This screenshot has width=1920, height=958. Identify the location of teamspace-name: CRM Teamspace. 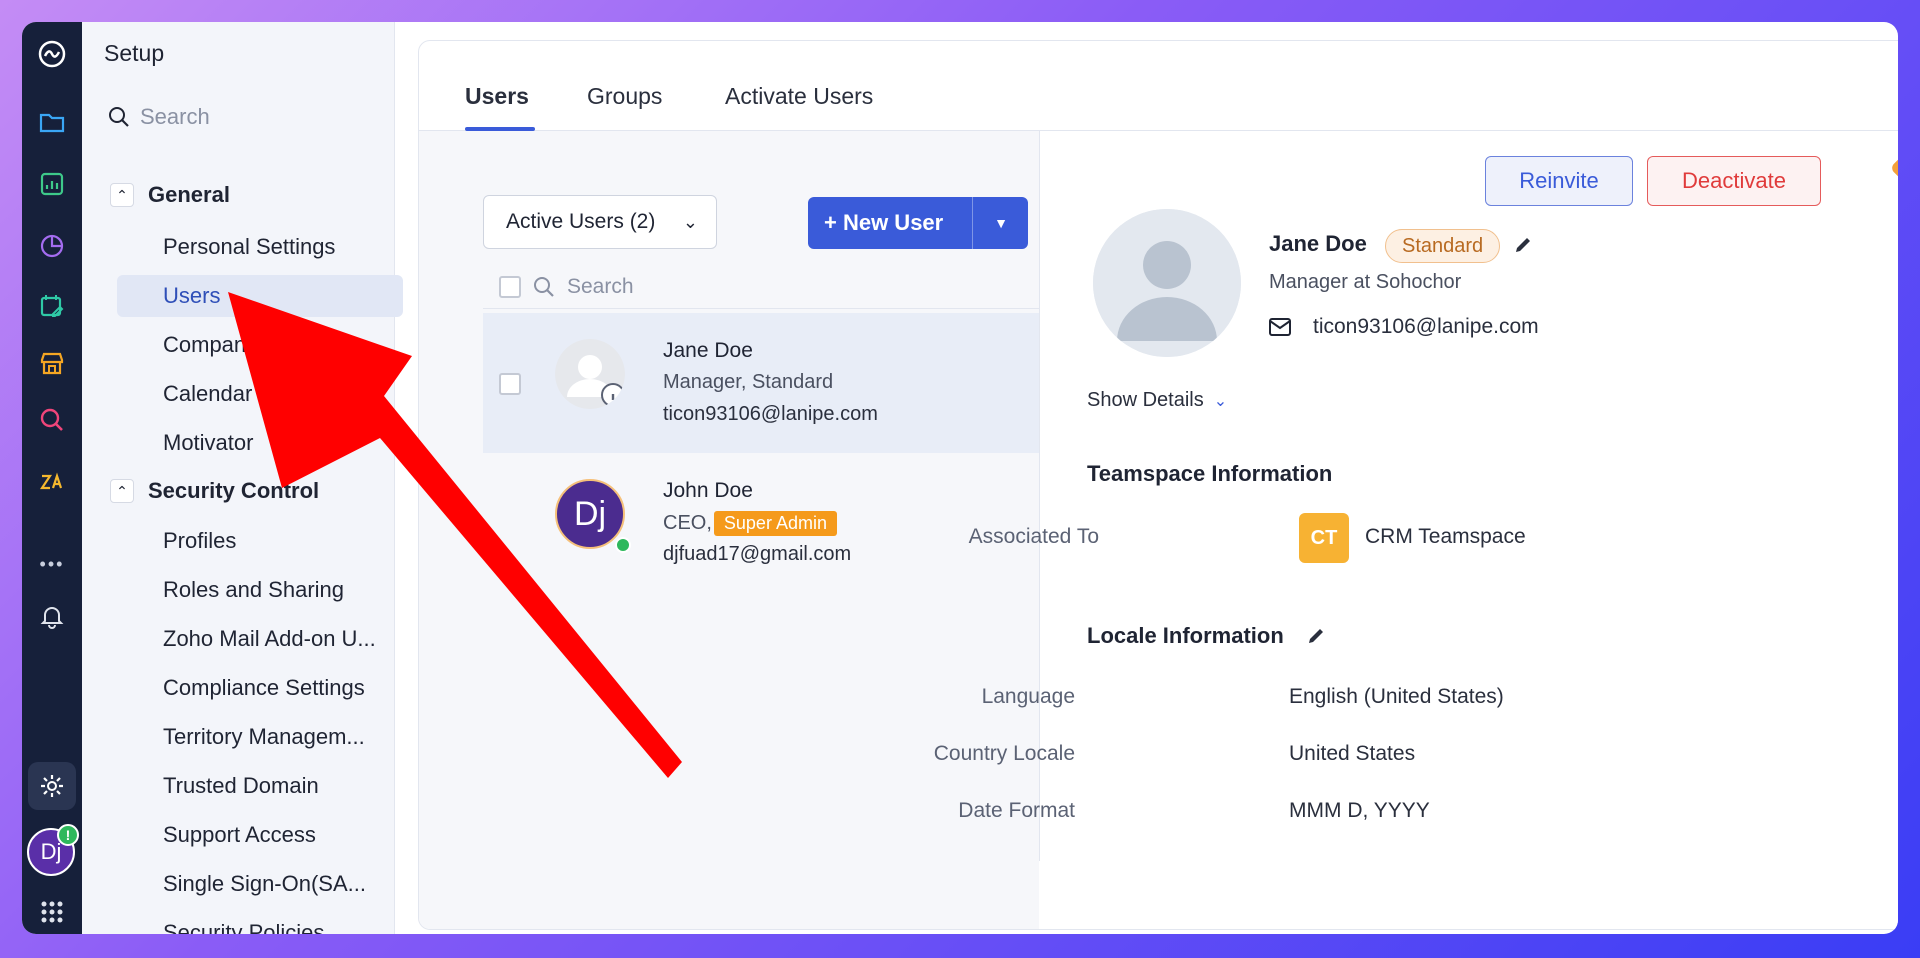
(1445, 537).